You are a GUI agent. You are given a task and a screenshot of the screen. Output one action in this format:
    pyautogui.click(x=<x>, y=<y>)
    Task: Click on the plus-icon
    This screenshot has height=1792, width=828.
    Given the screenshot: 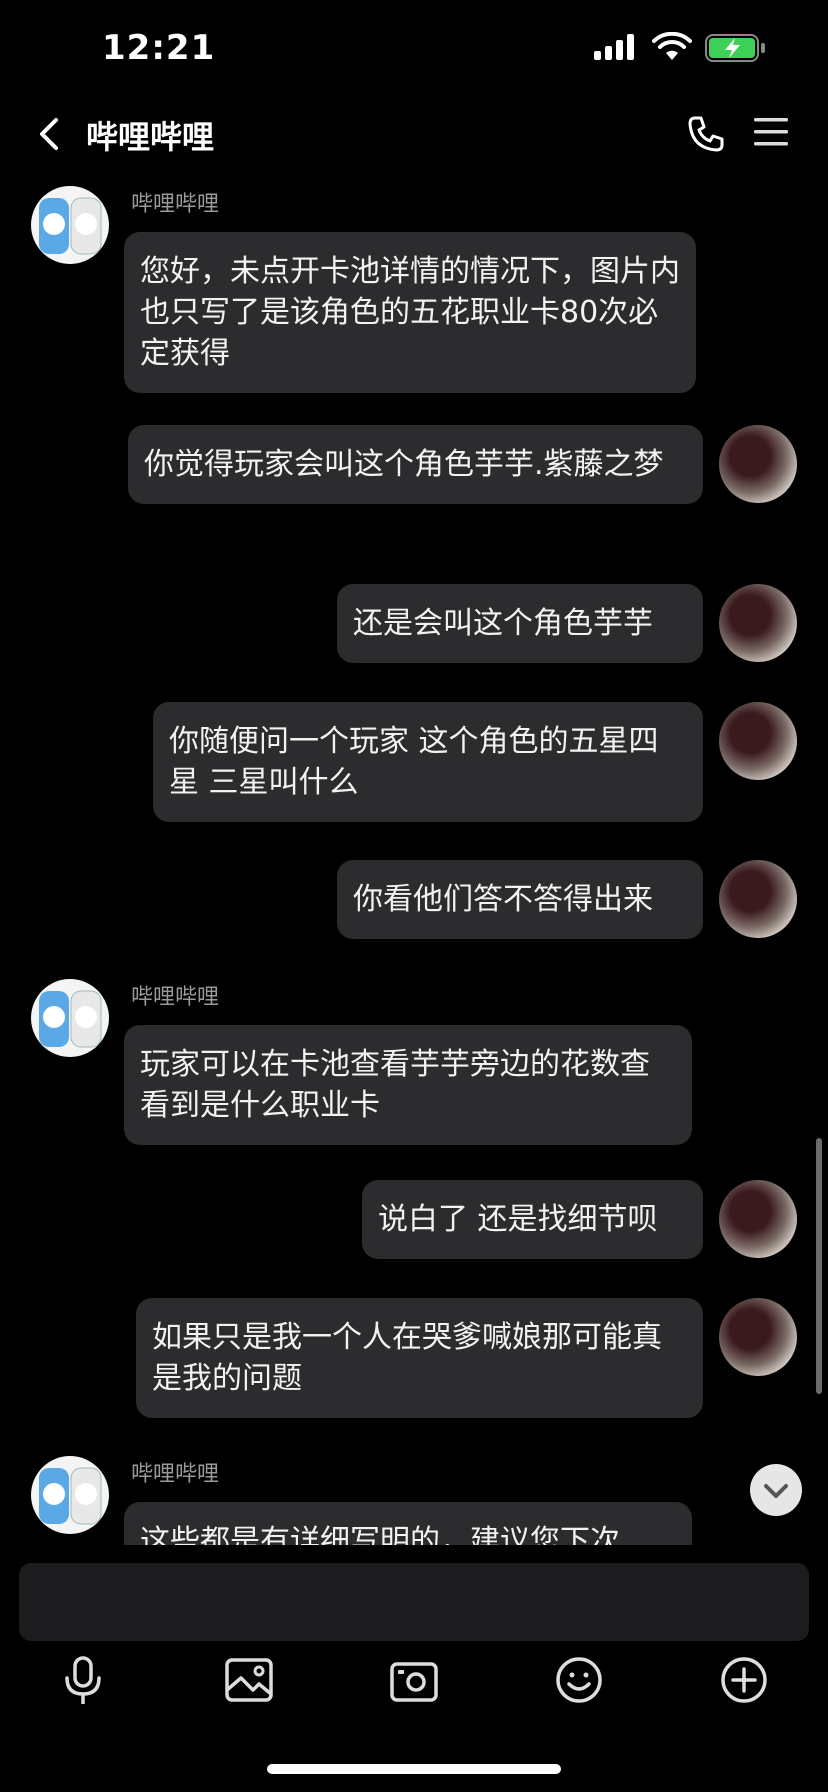 What is the action you would take?
    pyautogui.click(x=744, y=1680)
    